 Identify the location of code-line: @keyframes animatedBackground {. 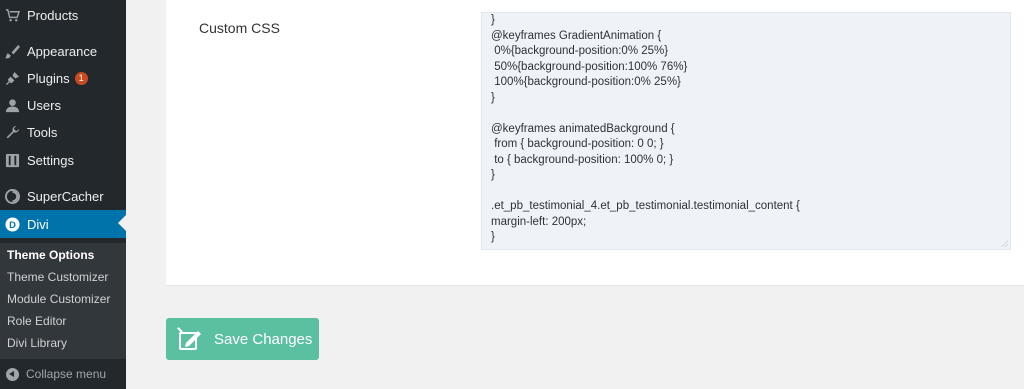
(583, 128).